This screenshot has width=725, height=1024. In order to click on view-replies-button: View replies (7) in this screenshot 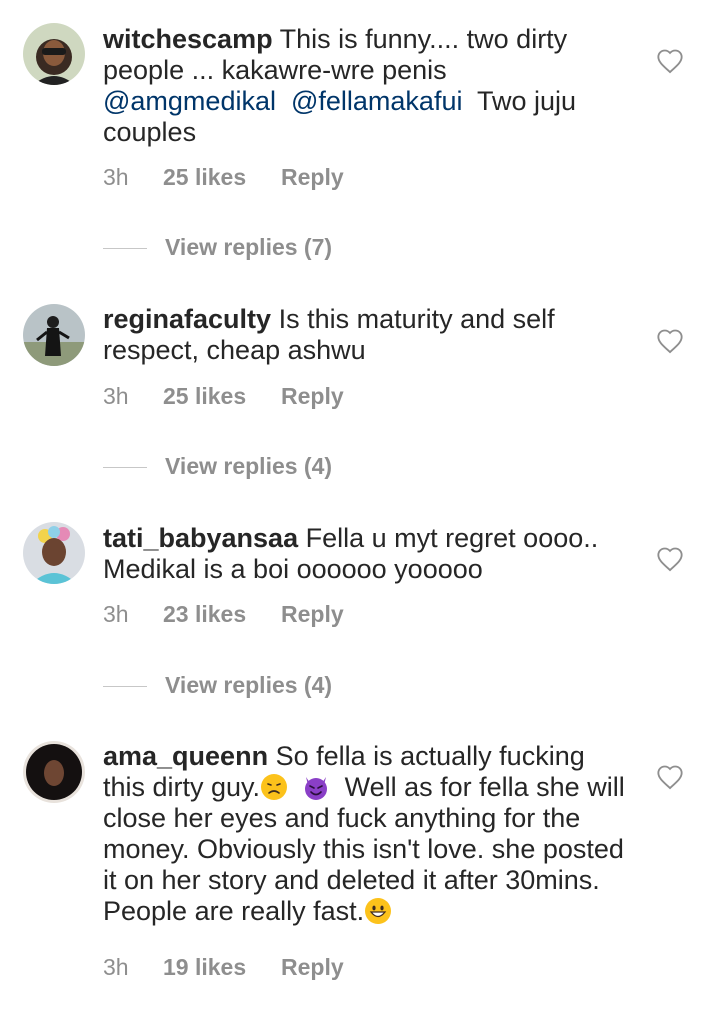, I will do `click(217, 247)`.